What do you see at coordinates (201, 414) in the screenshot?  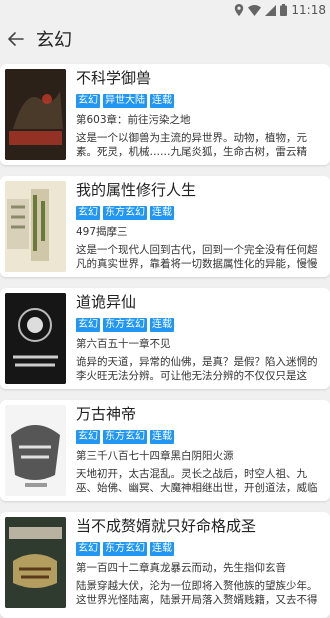 I see `book-title: 万古神帝` at bounding box center [201, 414].